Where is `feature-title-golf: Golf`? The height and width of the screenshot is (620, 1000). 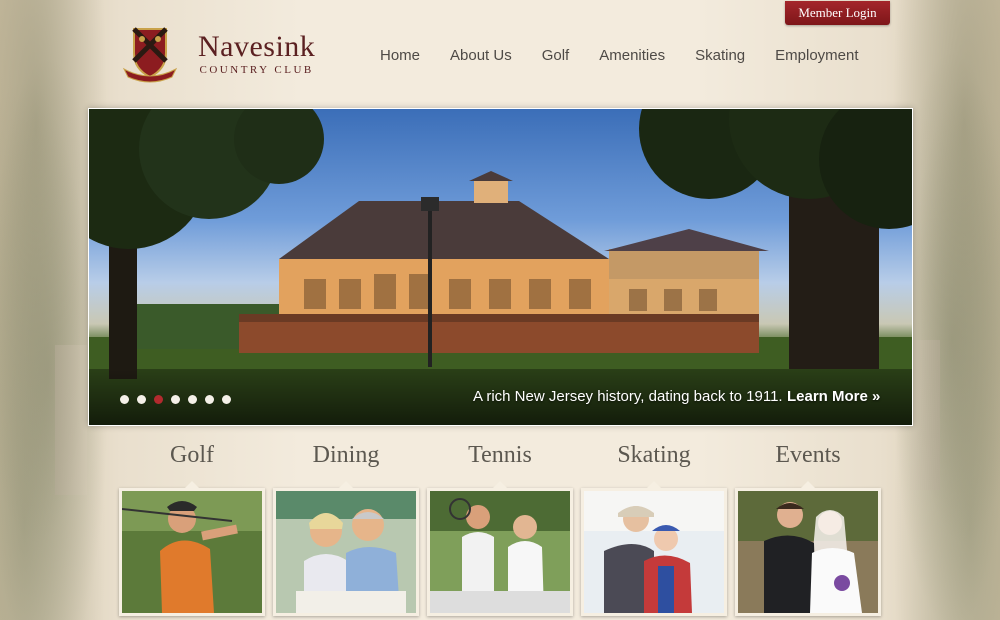
feature-title-golf: Golf is located at coordinates (192, 455).